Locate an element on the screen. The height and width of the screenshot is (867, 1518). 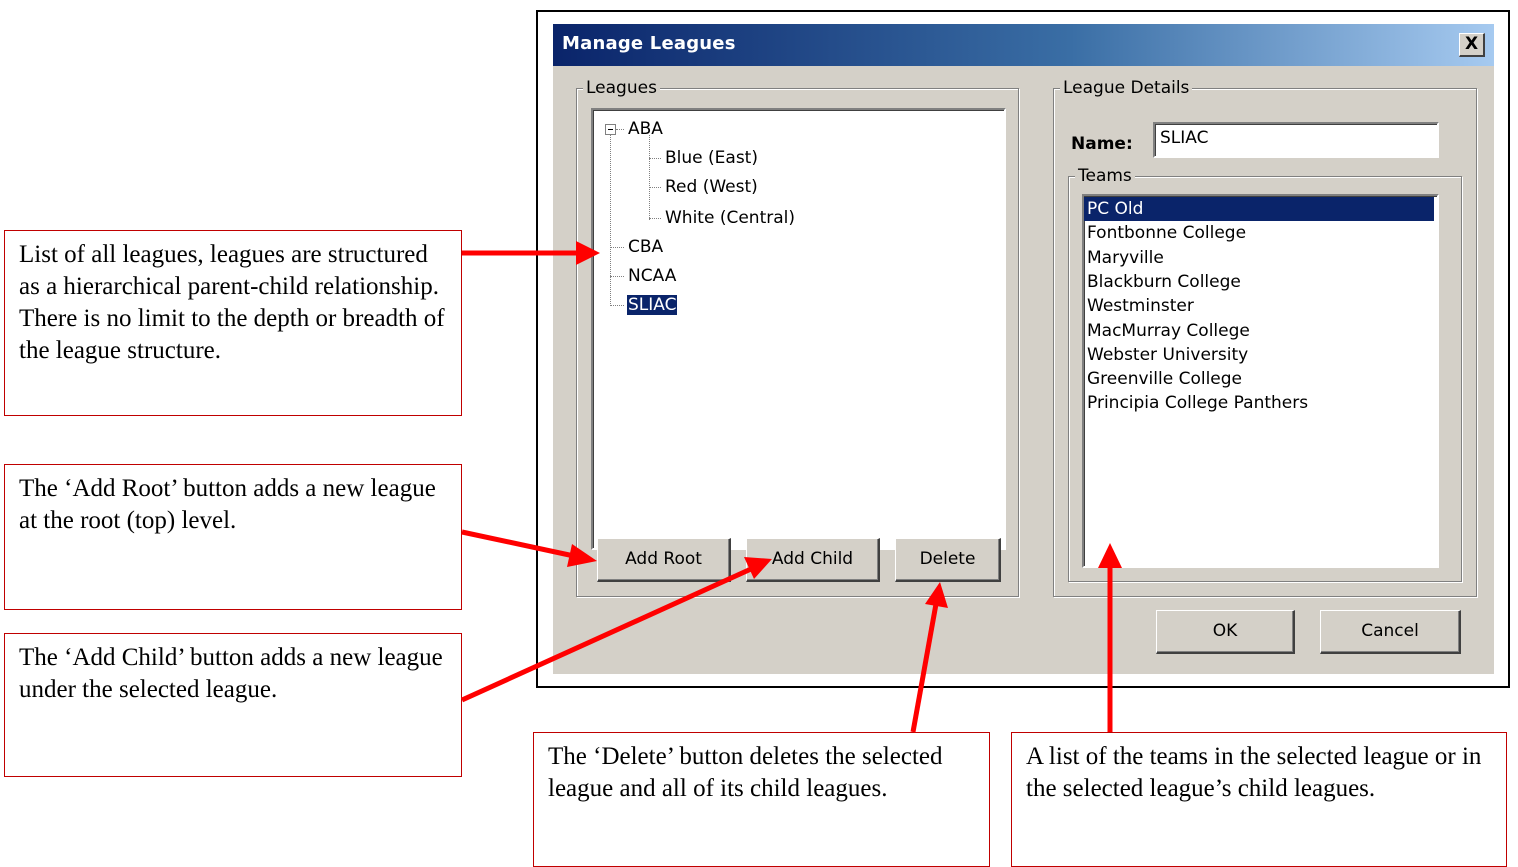
arrow-to-delete is located at coordinates (929, 657).